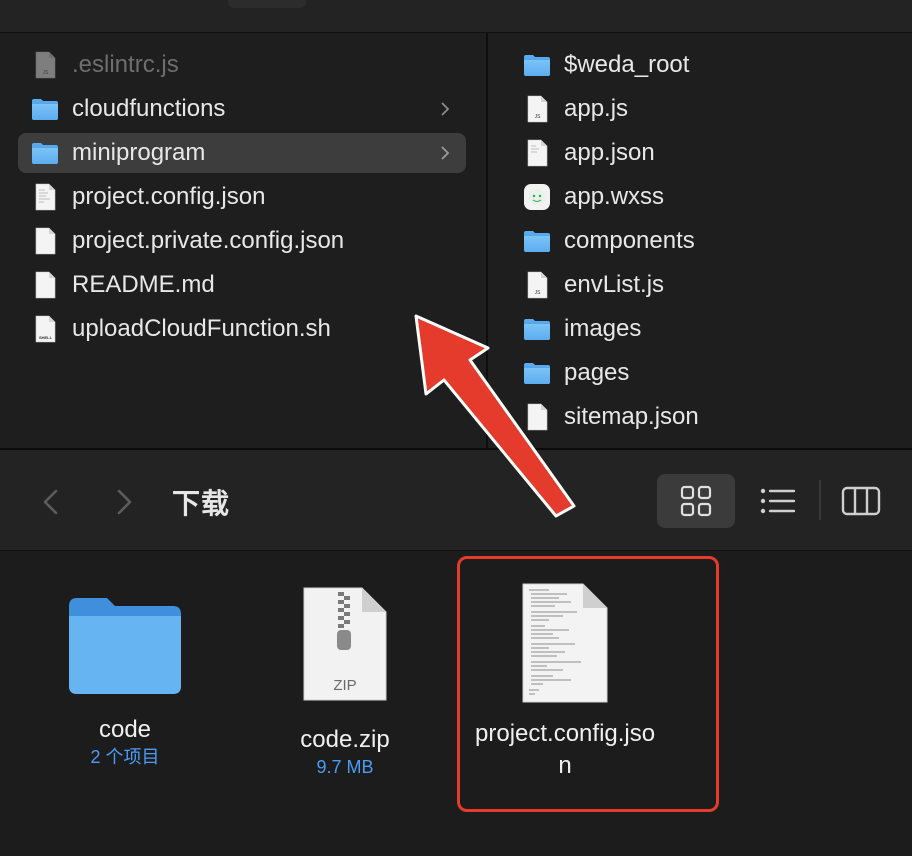 This screenshot has height=856, width=912. I want to click on icon-item-code-folder: code 2 个项目, so click(125, 677).